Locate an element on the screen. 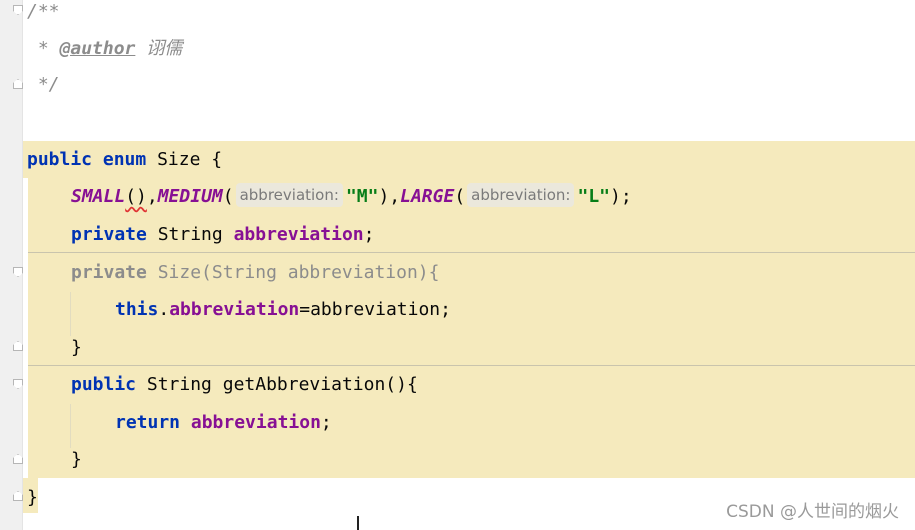 The width and height of the screenshot is (915, 530). enum-constant-small: SMALL is located at coordinates (98, 196).